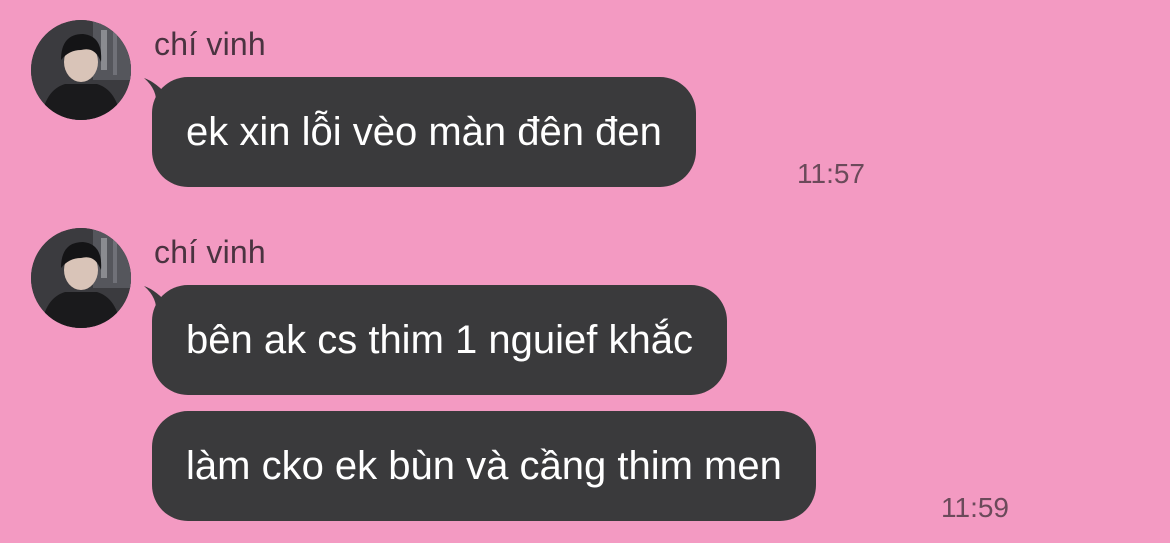 This screenshot has height=543, width=1170. What do you see at coordinates (831, 173) in the screenshot?
I see `message-time: 11:57` at bounding box center [831, 173].